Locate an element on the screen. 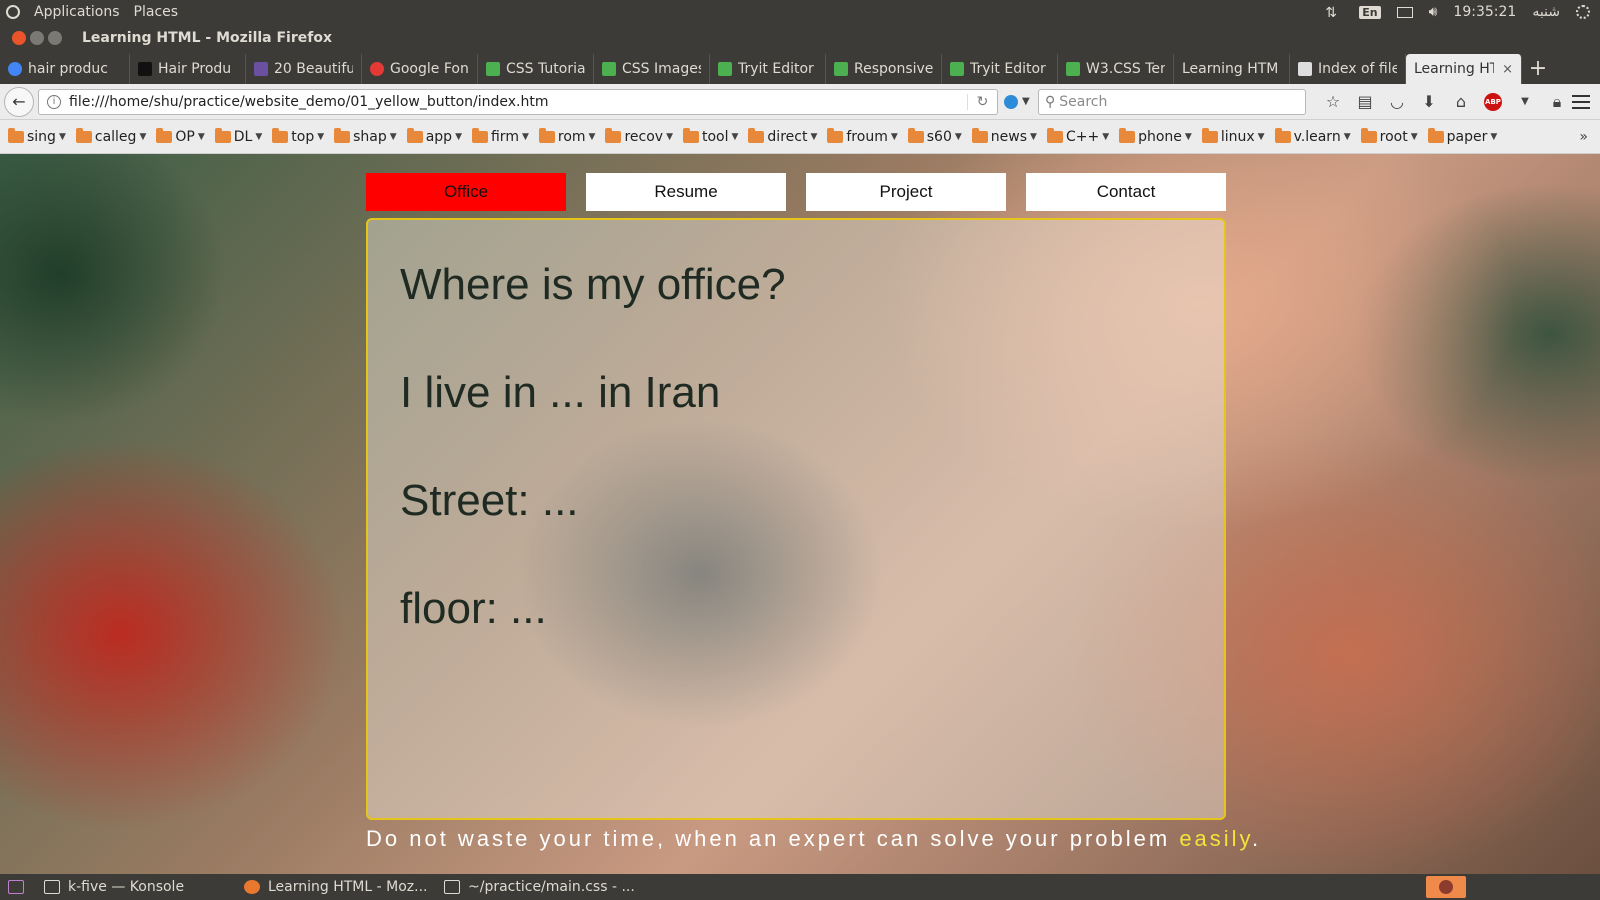 This screenshot has height=900, width=1600. close-tab-icon: × is located at coordinates (1507, 69).